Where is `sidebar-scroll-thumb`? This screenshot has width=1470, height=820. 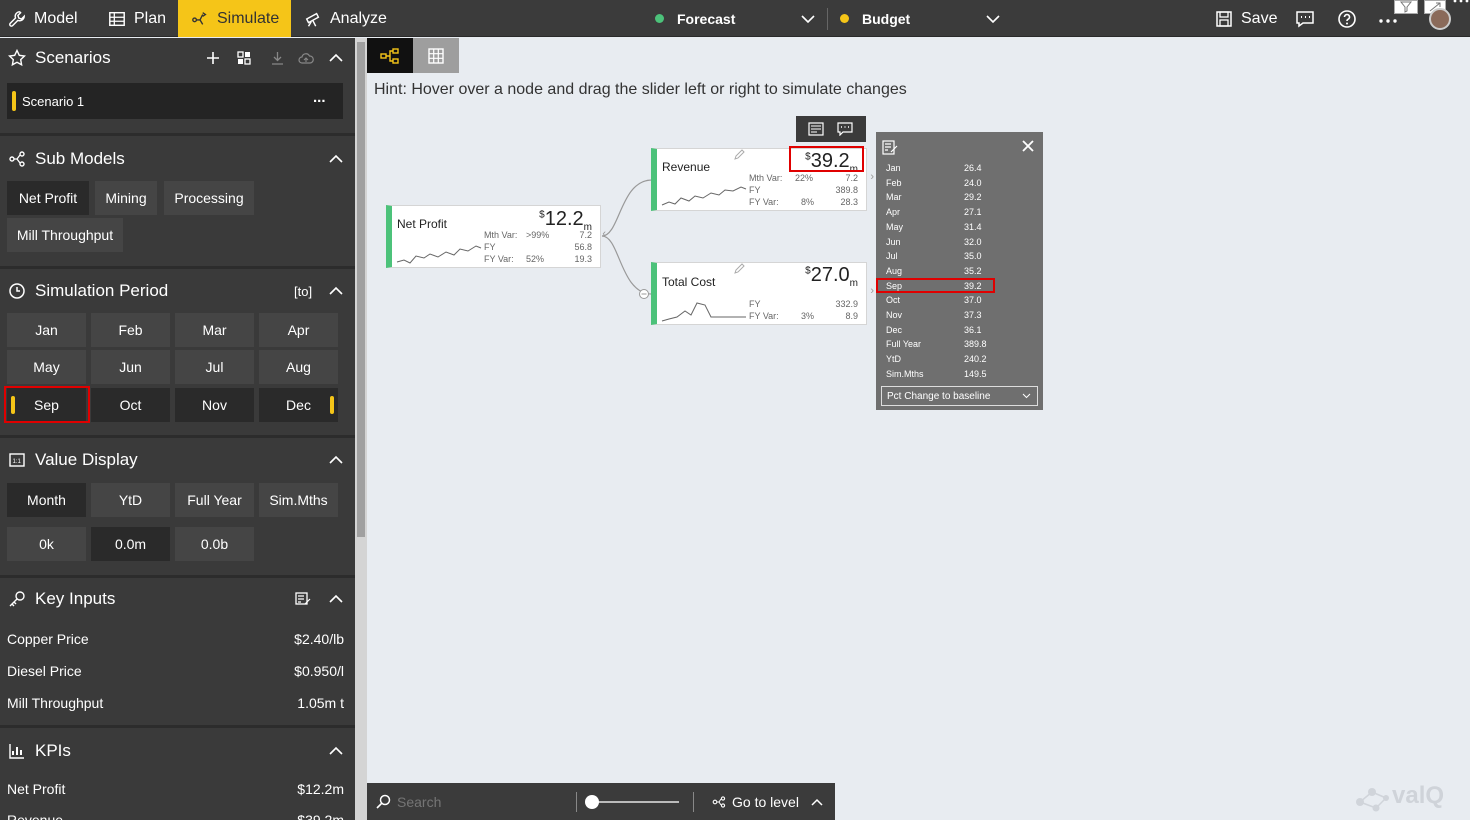
sidebar-scroll-thumb is located at coordinates (361, 289).